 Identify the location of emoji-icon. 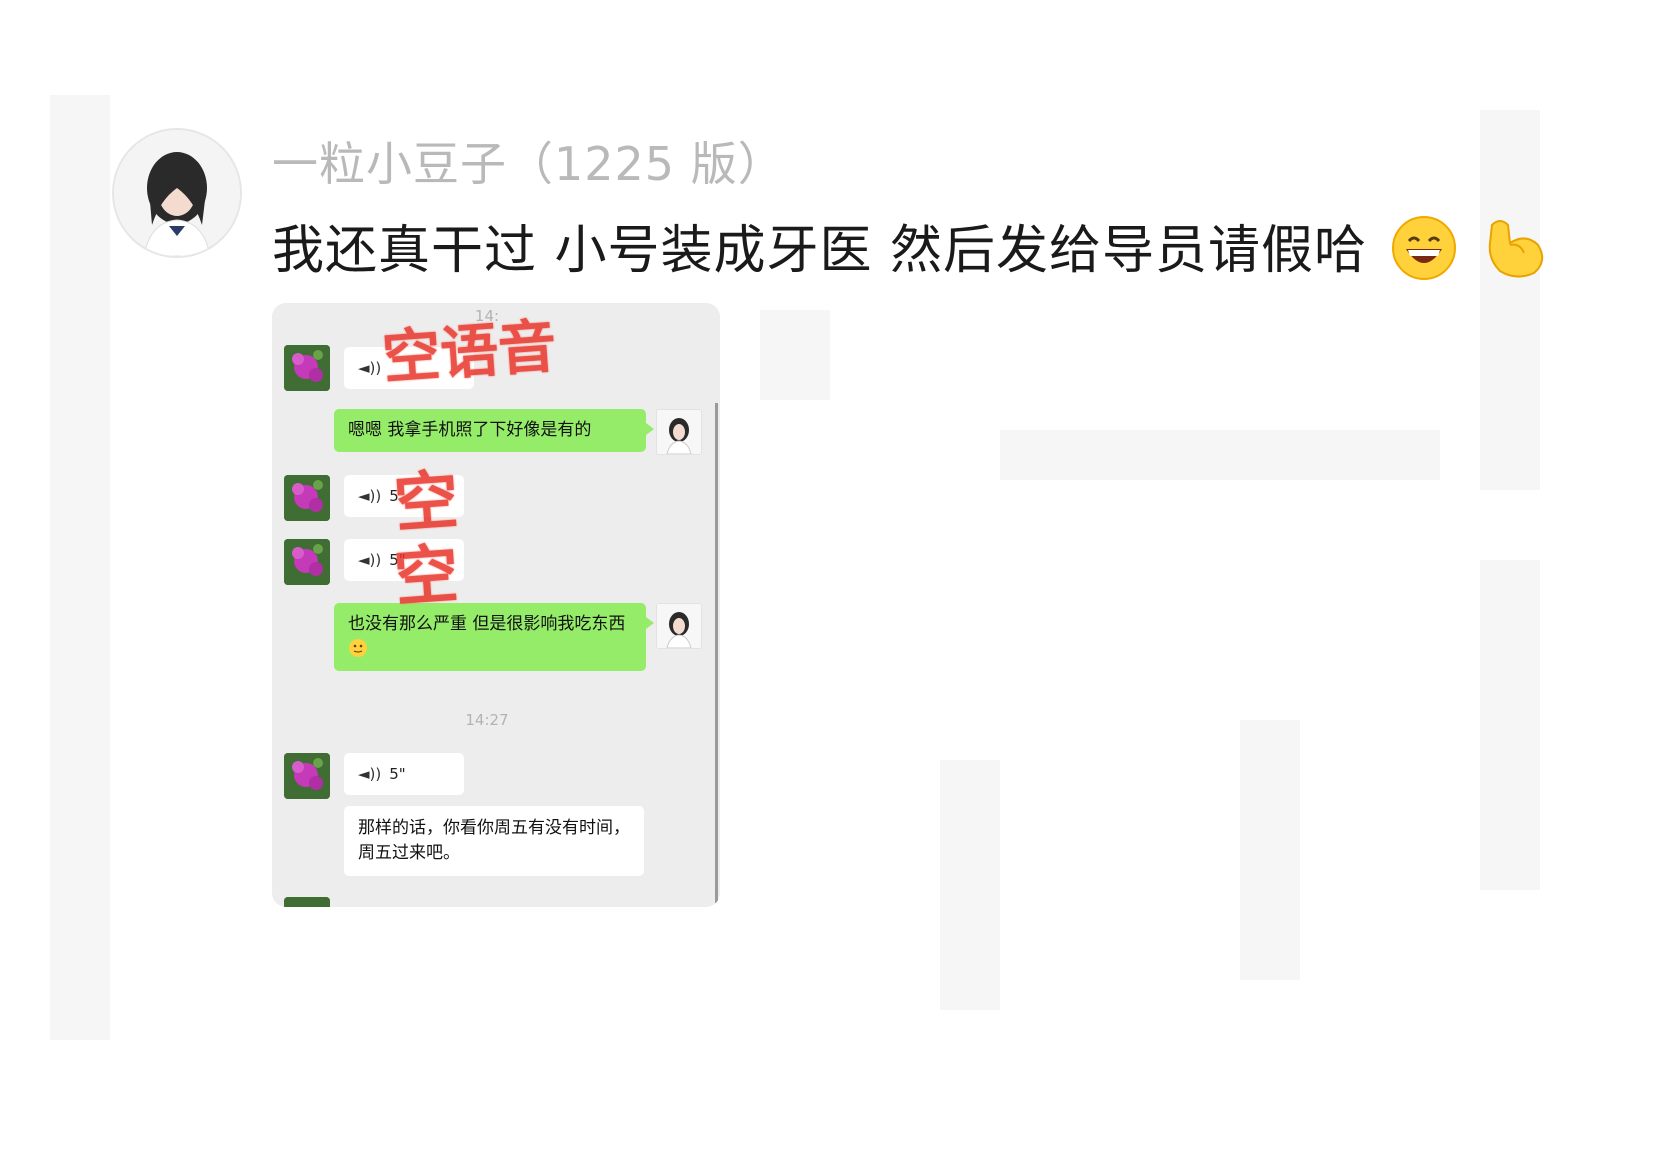
(358, 649).